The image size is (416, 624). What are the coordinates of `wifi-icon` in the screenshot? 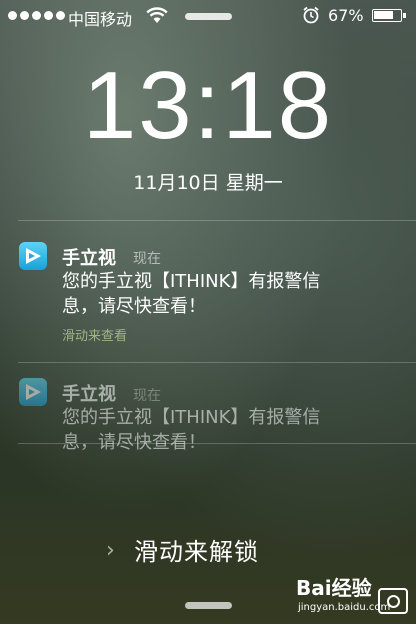 It's located at (157, 15).